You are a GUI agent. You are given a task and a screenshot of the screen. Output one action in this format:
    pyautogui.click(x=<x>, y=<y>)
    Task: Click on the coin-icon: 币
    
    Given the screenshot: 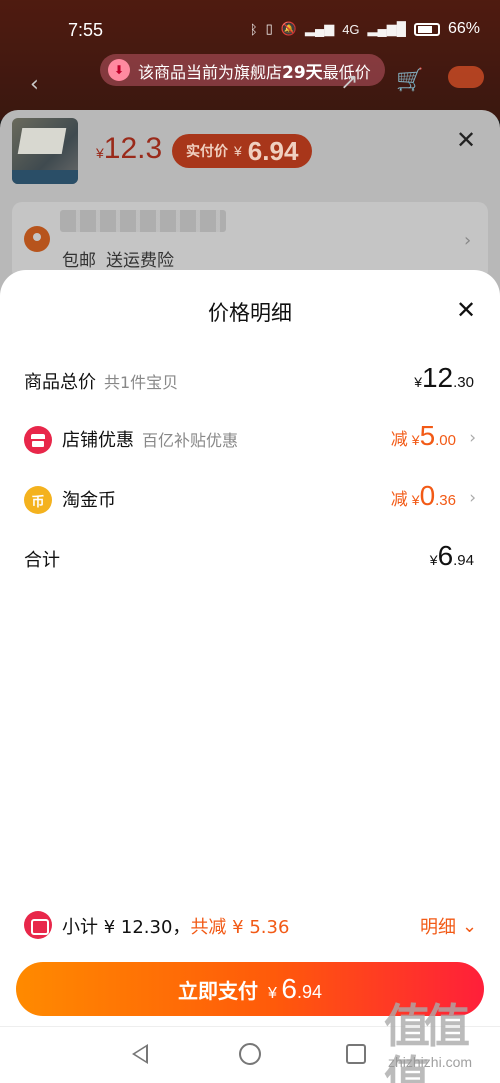 What is the action you would take?
    pyautogui.click(x=38, y=500)
    